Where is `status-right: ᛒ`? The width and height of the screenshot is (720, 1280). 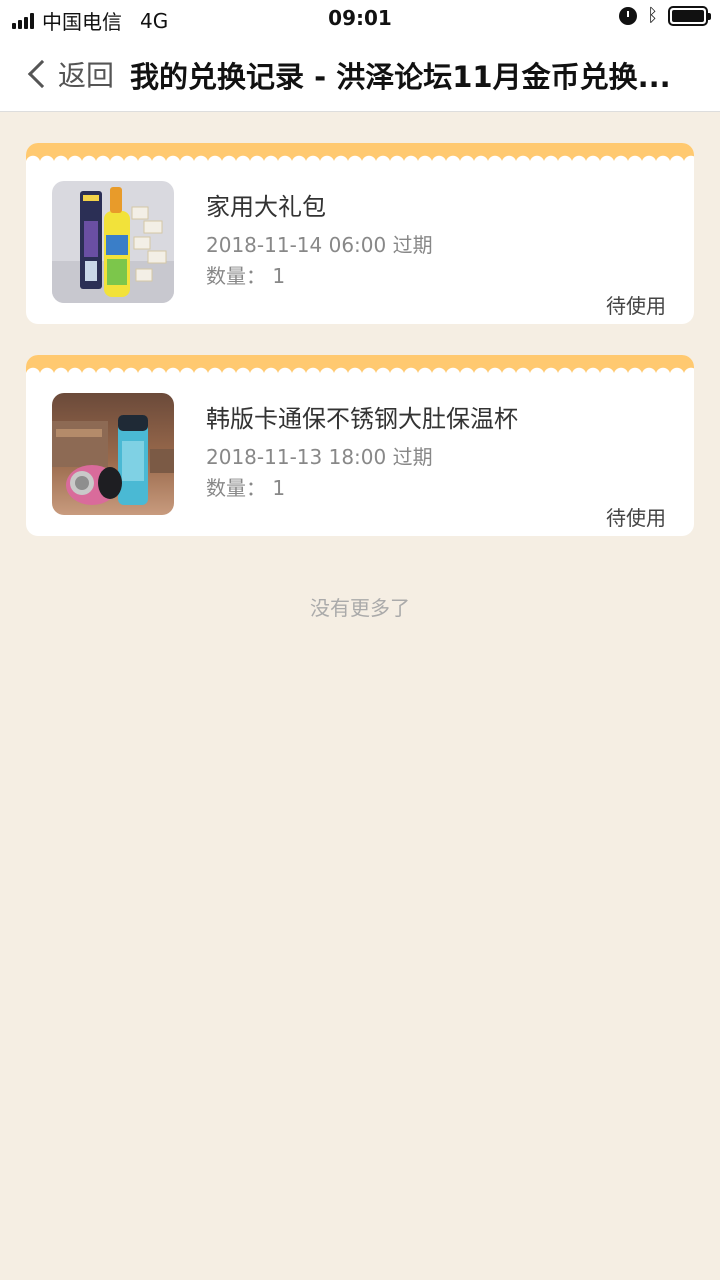
status-right: ᛒ is located at coordinates (665, 15).